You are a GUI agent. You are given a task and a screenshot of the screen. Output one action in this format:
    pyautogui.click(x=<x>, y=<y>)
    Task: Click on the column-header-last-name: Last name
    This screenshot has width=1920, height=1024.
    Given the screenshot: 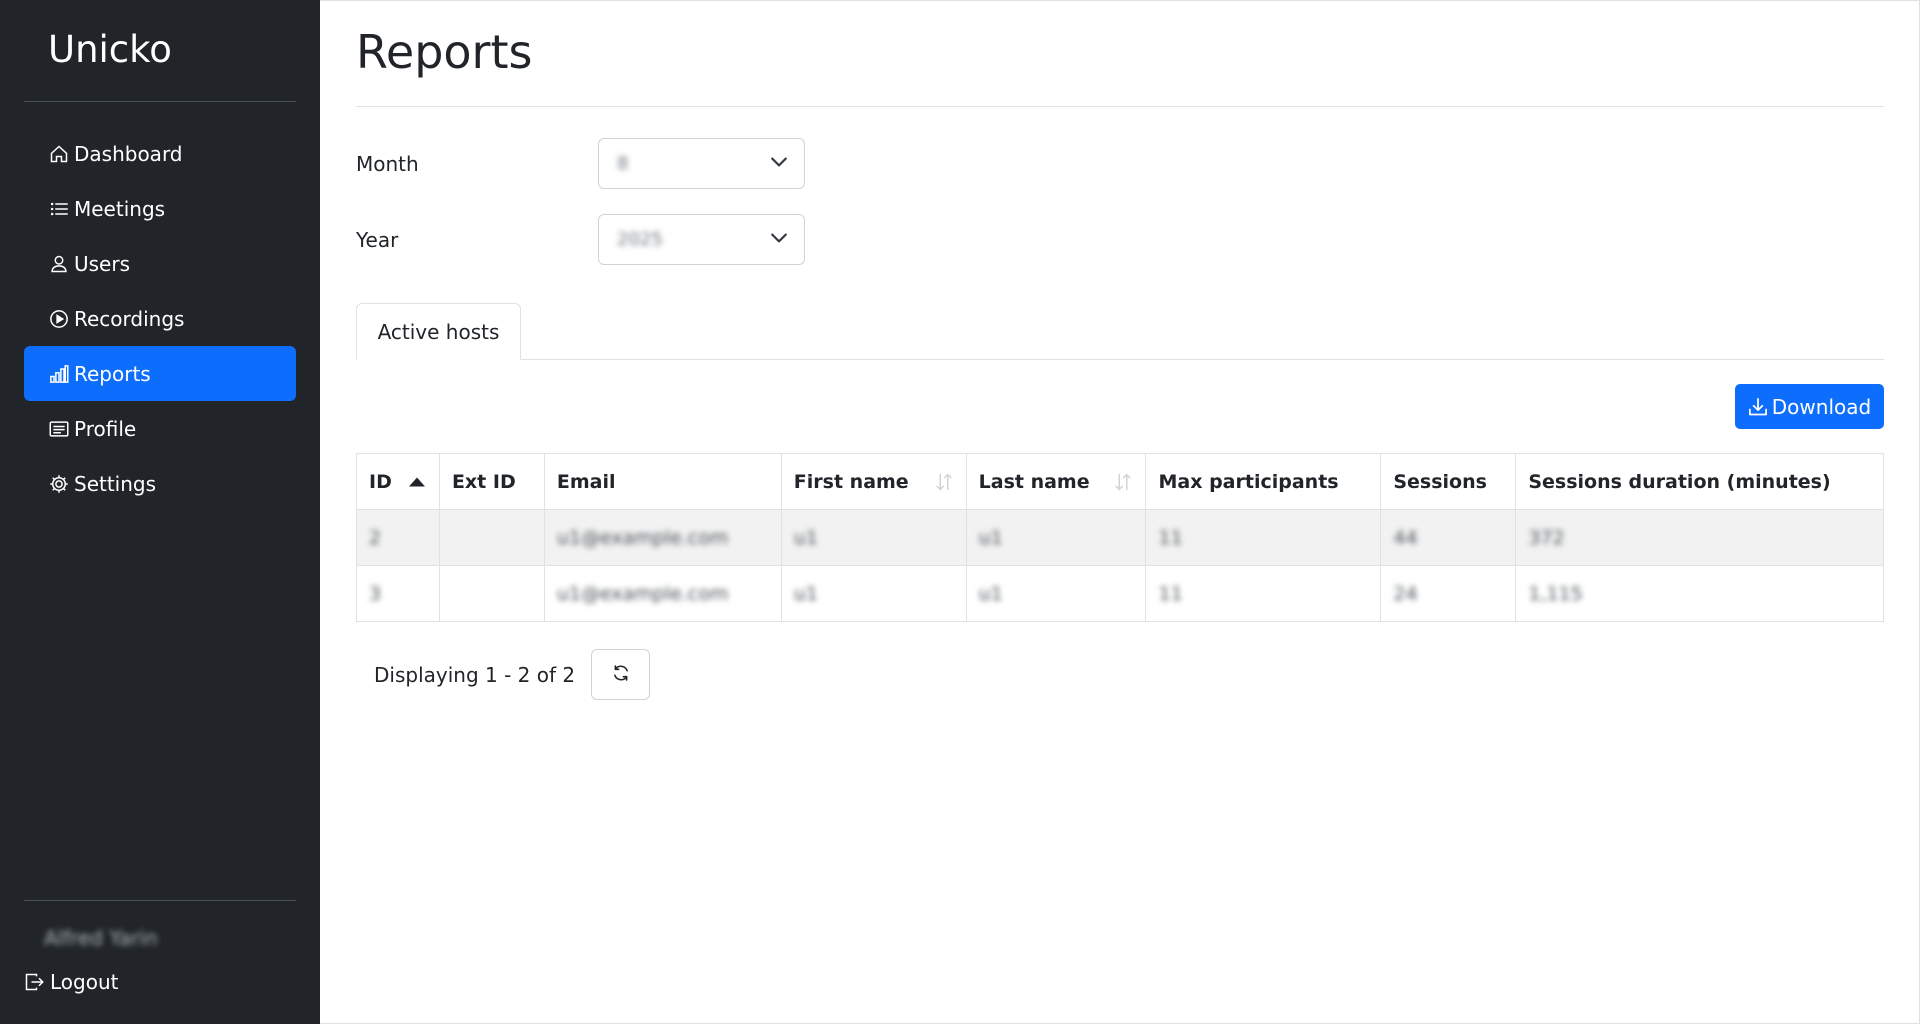 What is the action you would take?
    pyautogui.click(x=1056, y=481)
    